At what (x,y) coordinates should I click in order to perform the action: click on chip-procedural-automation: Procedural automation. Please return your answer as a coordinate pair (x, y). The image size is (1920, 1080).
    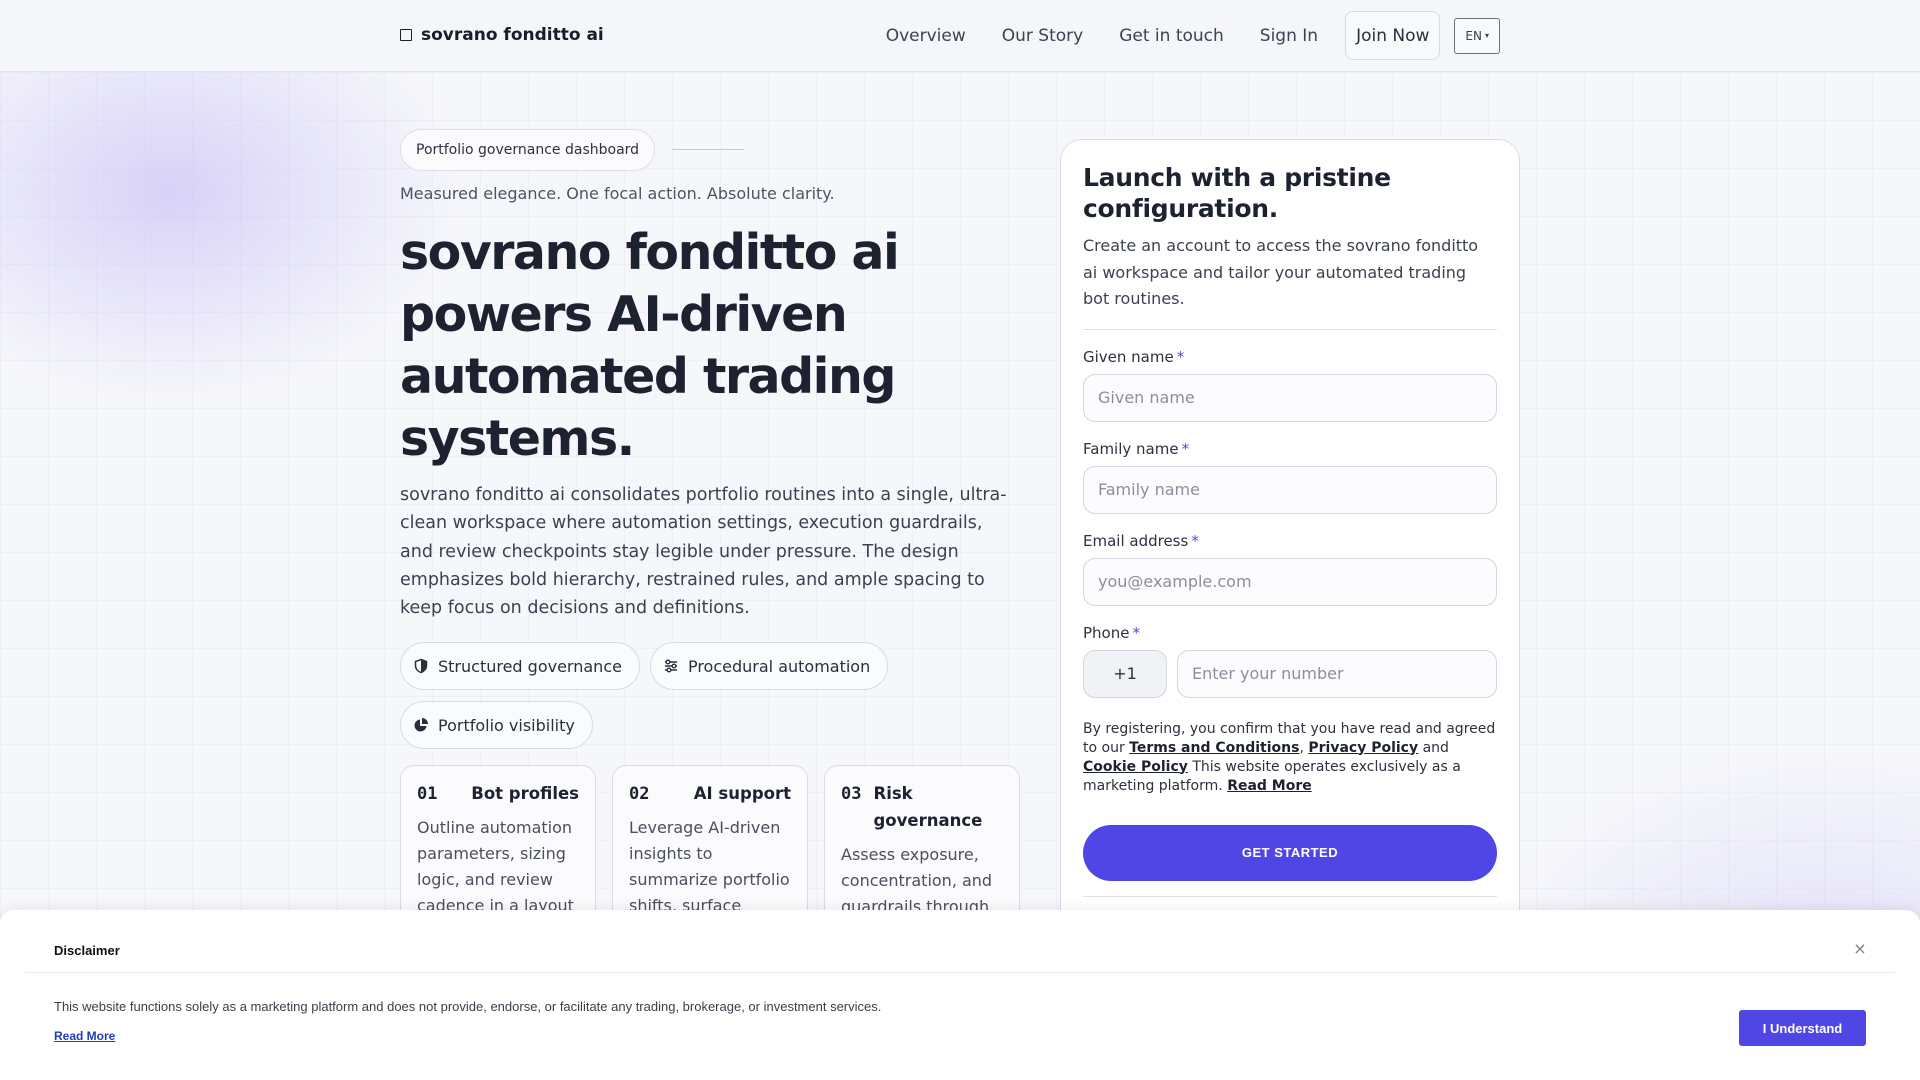
    Looking at the image, I should click on (769, 666).